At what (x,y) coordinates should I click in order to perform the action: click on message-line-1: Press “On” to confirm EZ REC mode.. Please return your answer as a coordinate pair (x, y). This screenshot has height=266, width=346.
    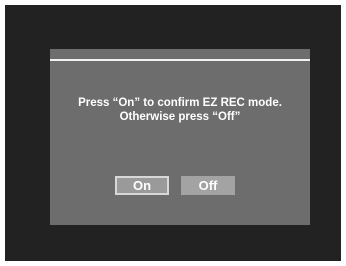
    Looking at the image, I should click on (180, 103).